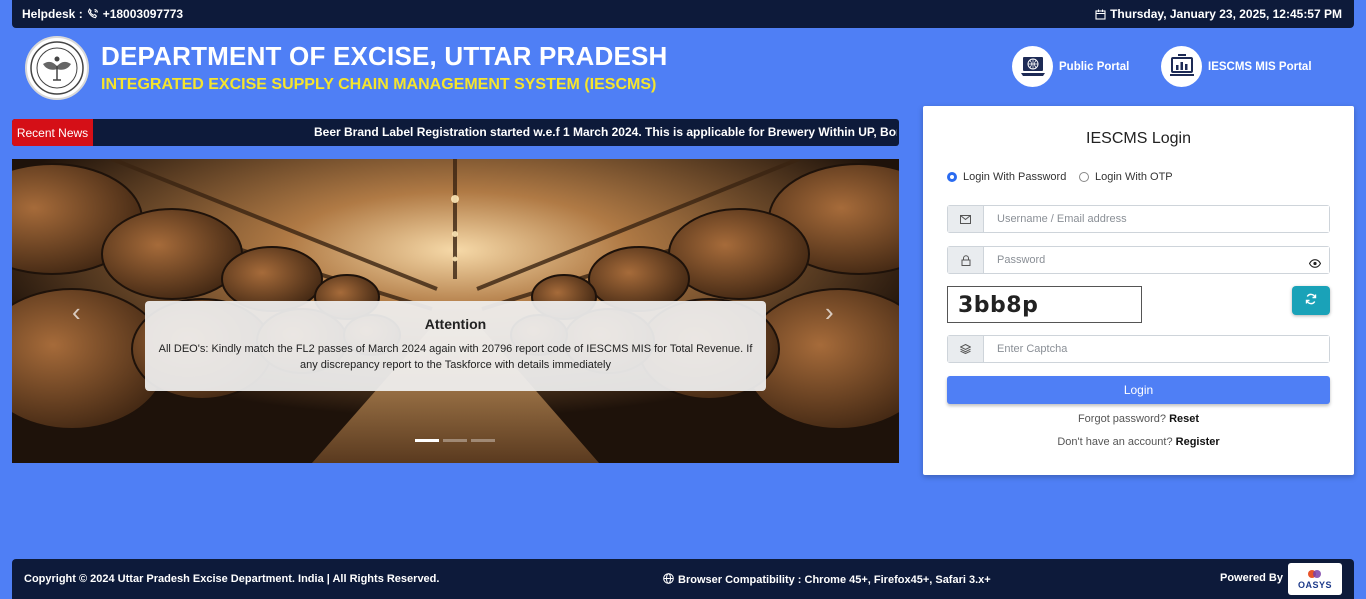 This screenshot has width=1366, height=599. I want to click on login-title: IESCMS Login, so click(1138, 138).